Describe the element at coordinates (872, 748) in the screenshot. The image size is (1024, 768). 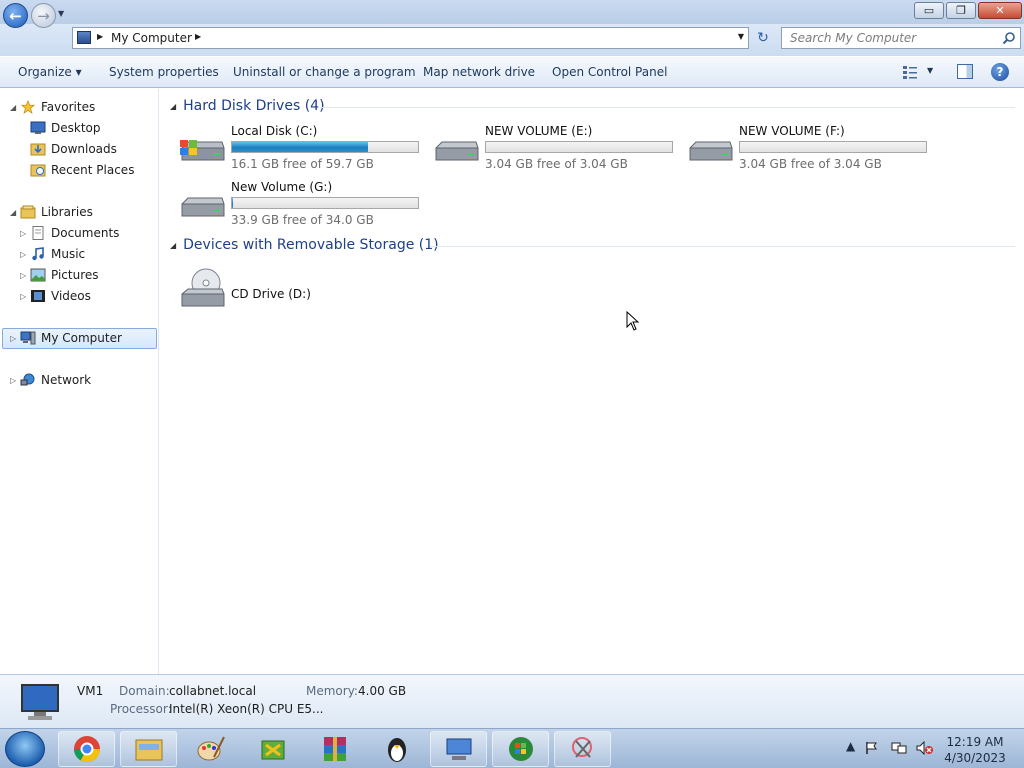
I see `action-center-flag-icon` at that location.